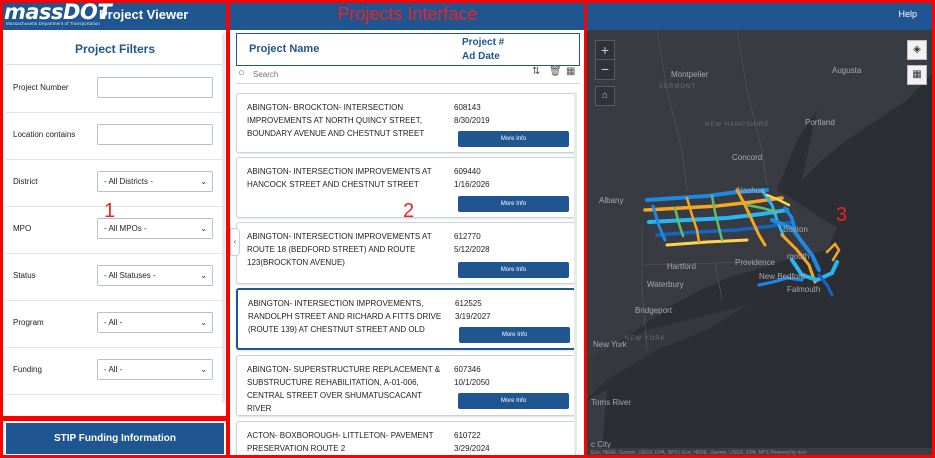  Describe the element at coordinates (472, 442) in the screenshot. I see `project-number: 610722 3/29/2024` at that location.